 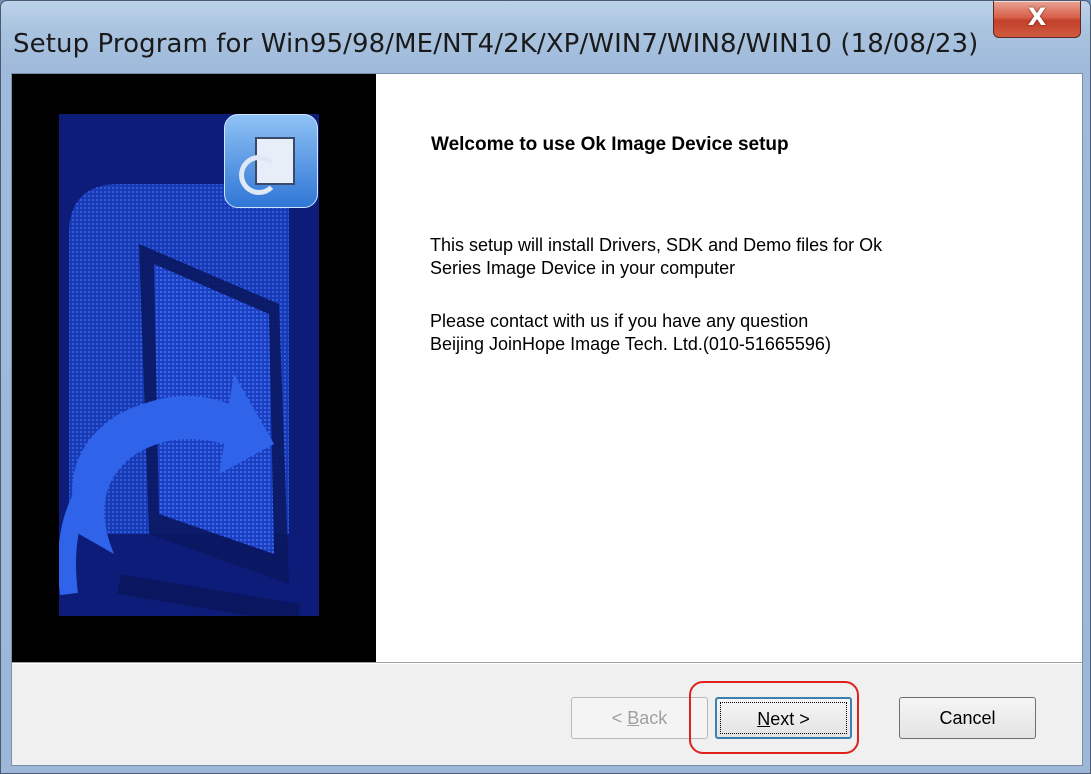 I want to click on cancel-button: Cancel, so click(x=967, y=718).